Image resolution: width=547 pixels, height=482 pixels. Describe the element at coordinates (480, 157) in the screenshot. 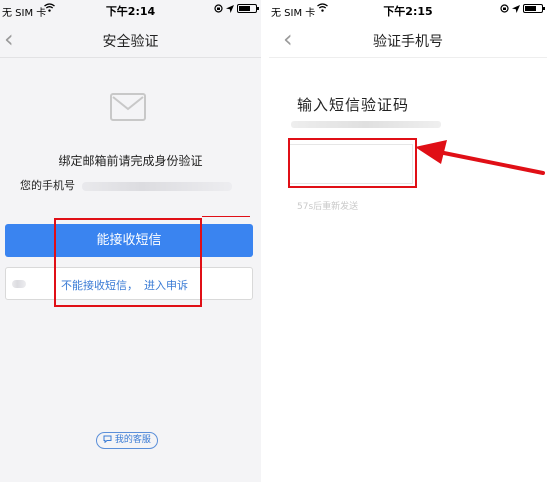

I see `annotation-arrow-icon` at that location.